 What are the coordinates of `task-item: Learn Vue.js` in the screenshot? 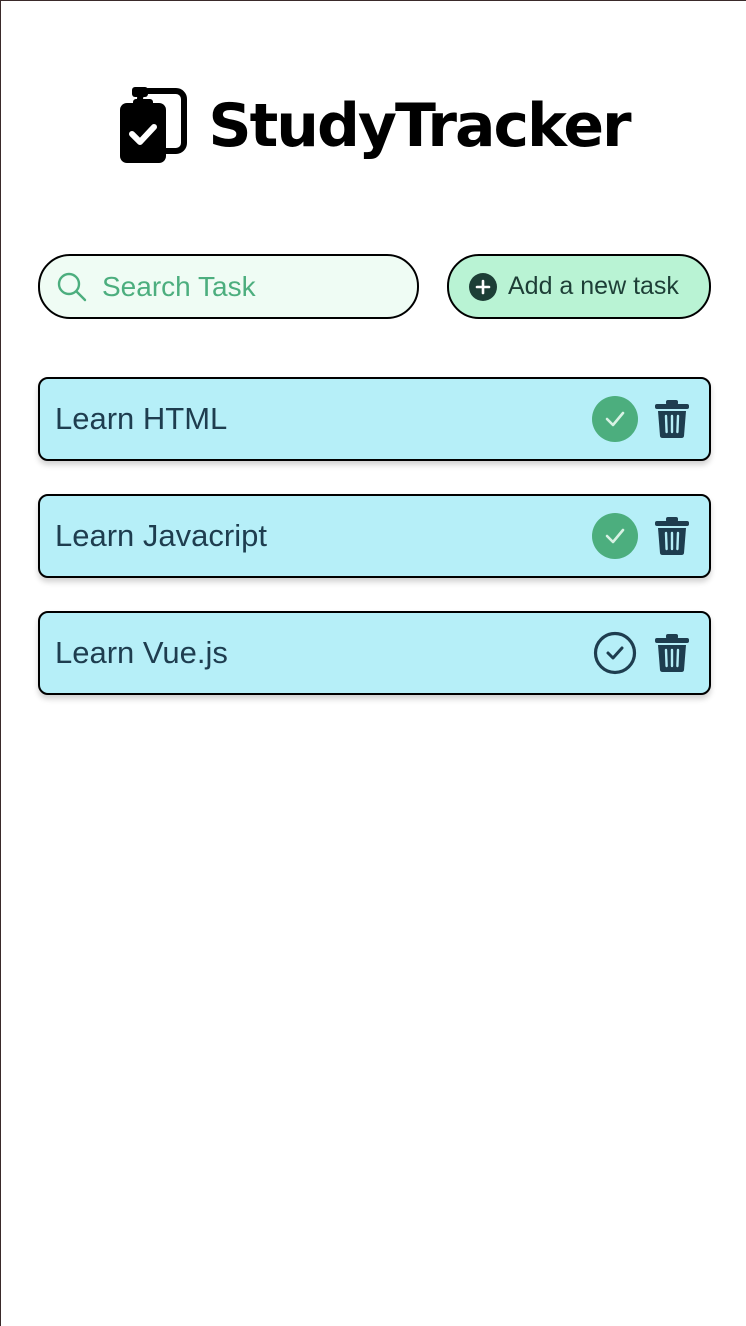 It's located at (374, 653).